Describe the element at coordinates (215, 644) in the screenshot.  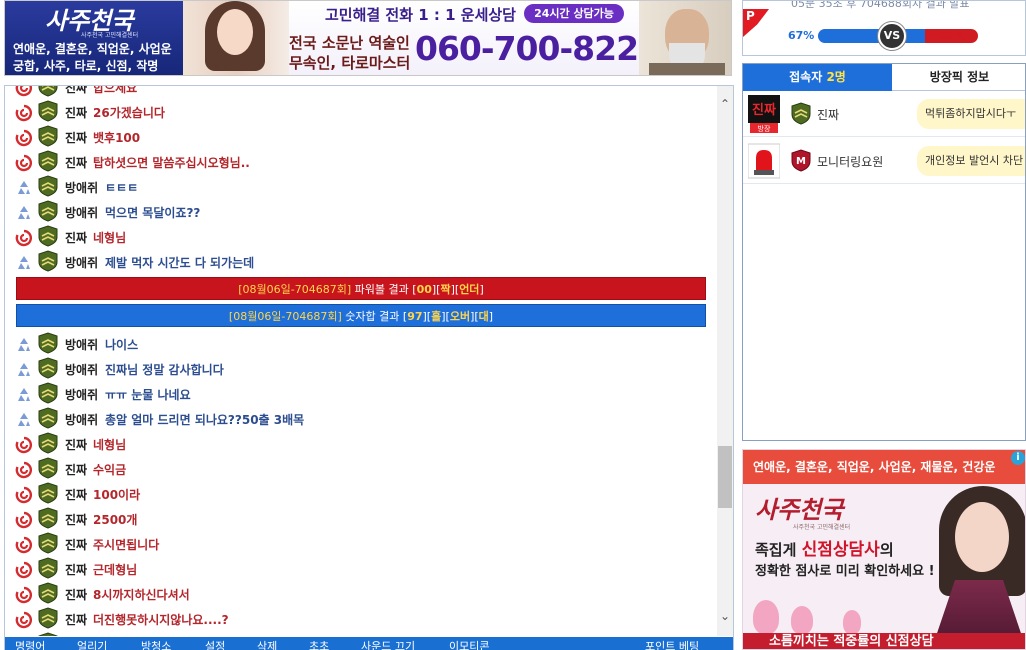
I see `menu-item-3: 설정` at that location.